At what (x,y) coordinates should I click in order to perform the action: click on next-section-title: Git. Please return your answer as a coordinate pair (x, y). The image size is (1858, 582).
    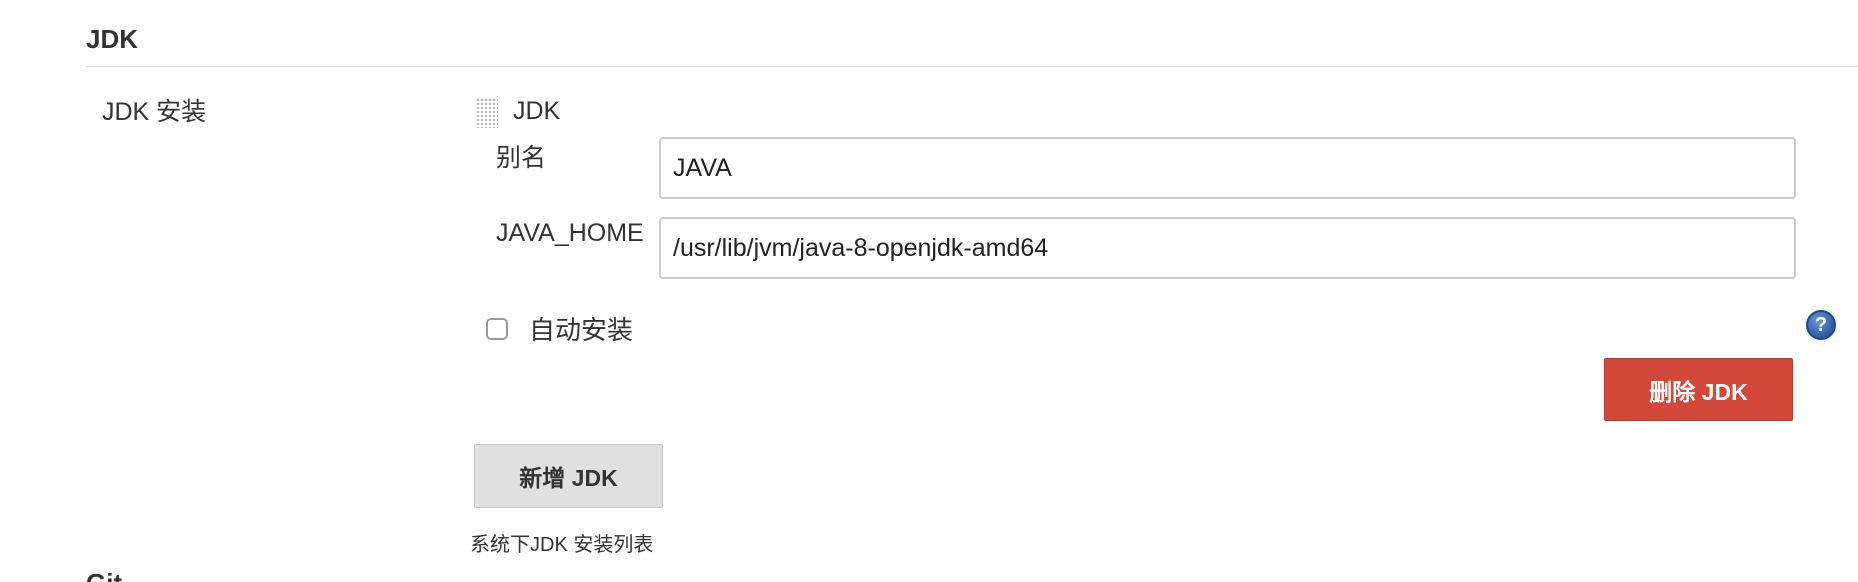
    Looking at the image, I should click on (104, 575).